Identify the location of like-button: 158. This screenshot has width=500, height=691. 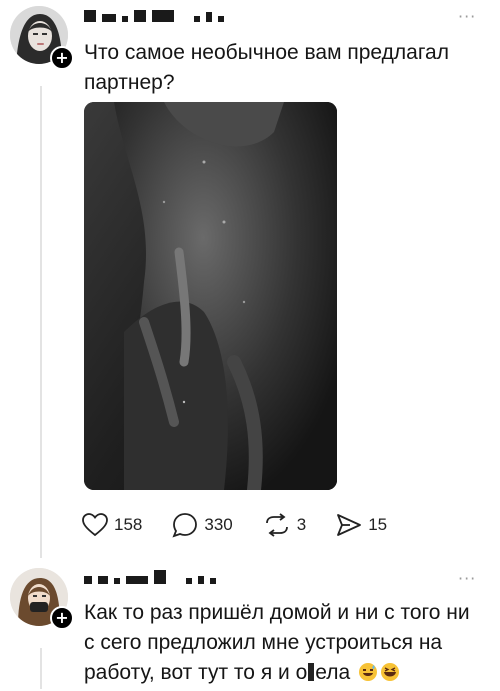
(112, 525).